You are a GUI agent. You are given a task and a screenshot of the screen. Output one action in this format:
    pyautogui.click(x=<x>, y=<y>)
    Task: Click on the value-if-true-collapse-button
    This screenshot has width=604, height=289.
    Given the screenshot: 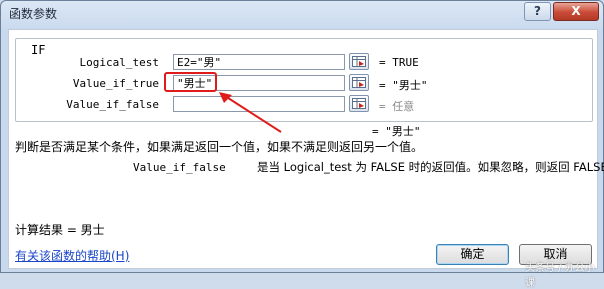 What is the action you would take?
    pyautogui.click(x=359, y=82)
    